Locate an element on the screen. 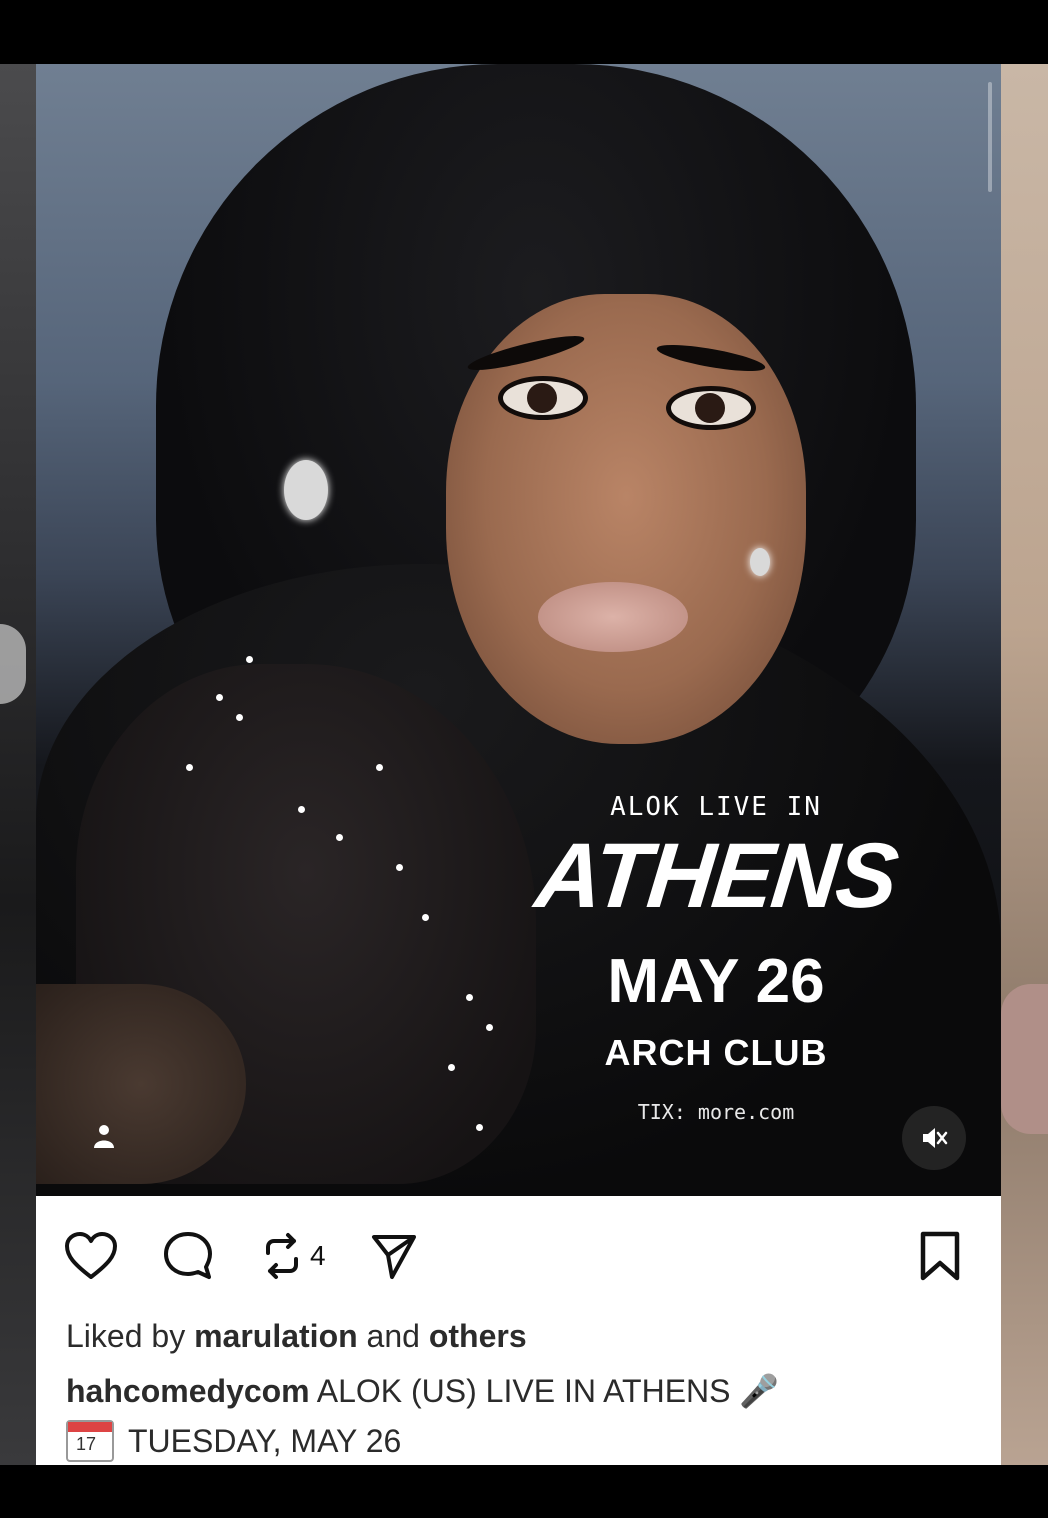 The height and width of the screenshot is (1518, 1048). poster-earring-left is located at coordinates (306, 490).